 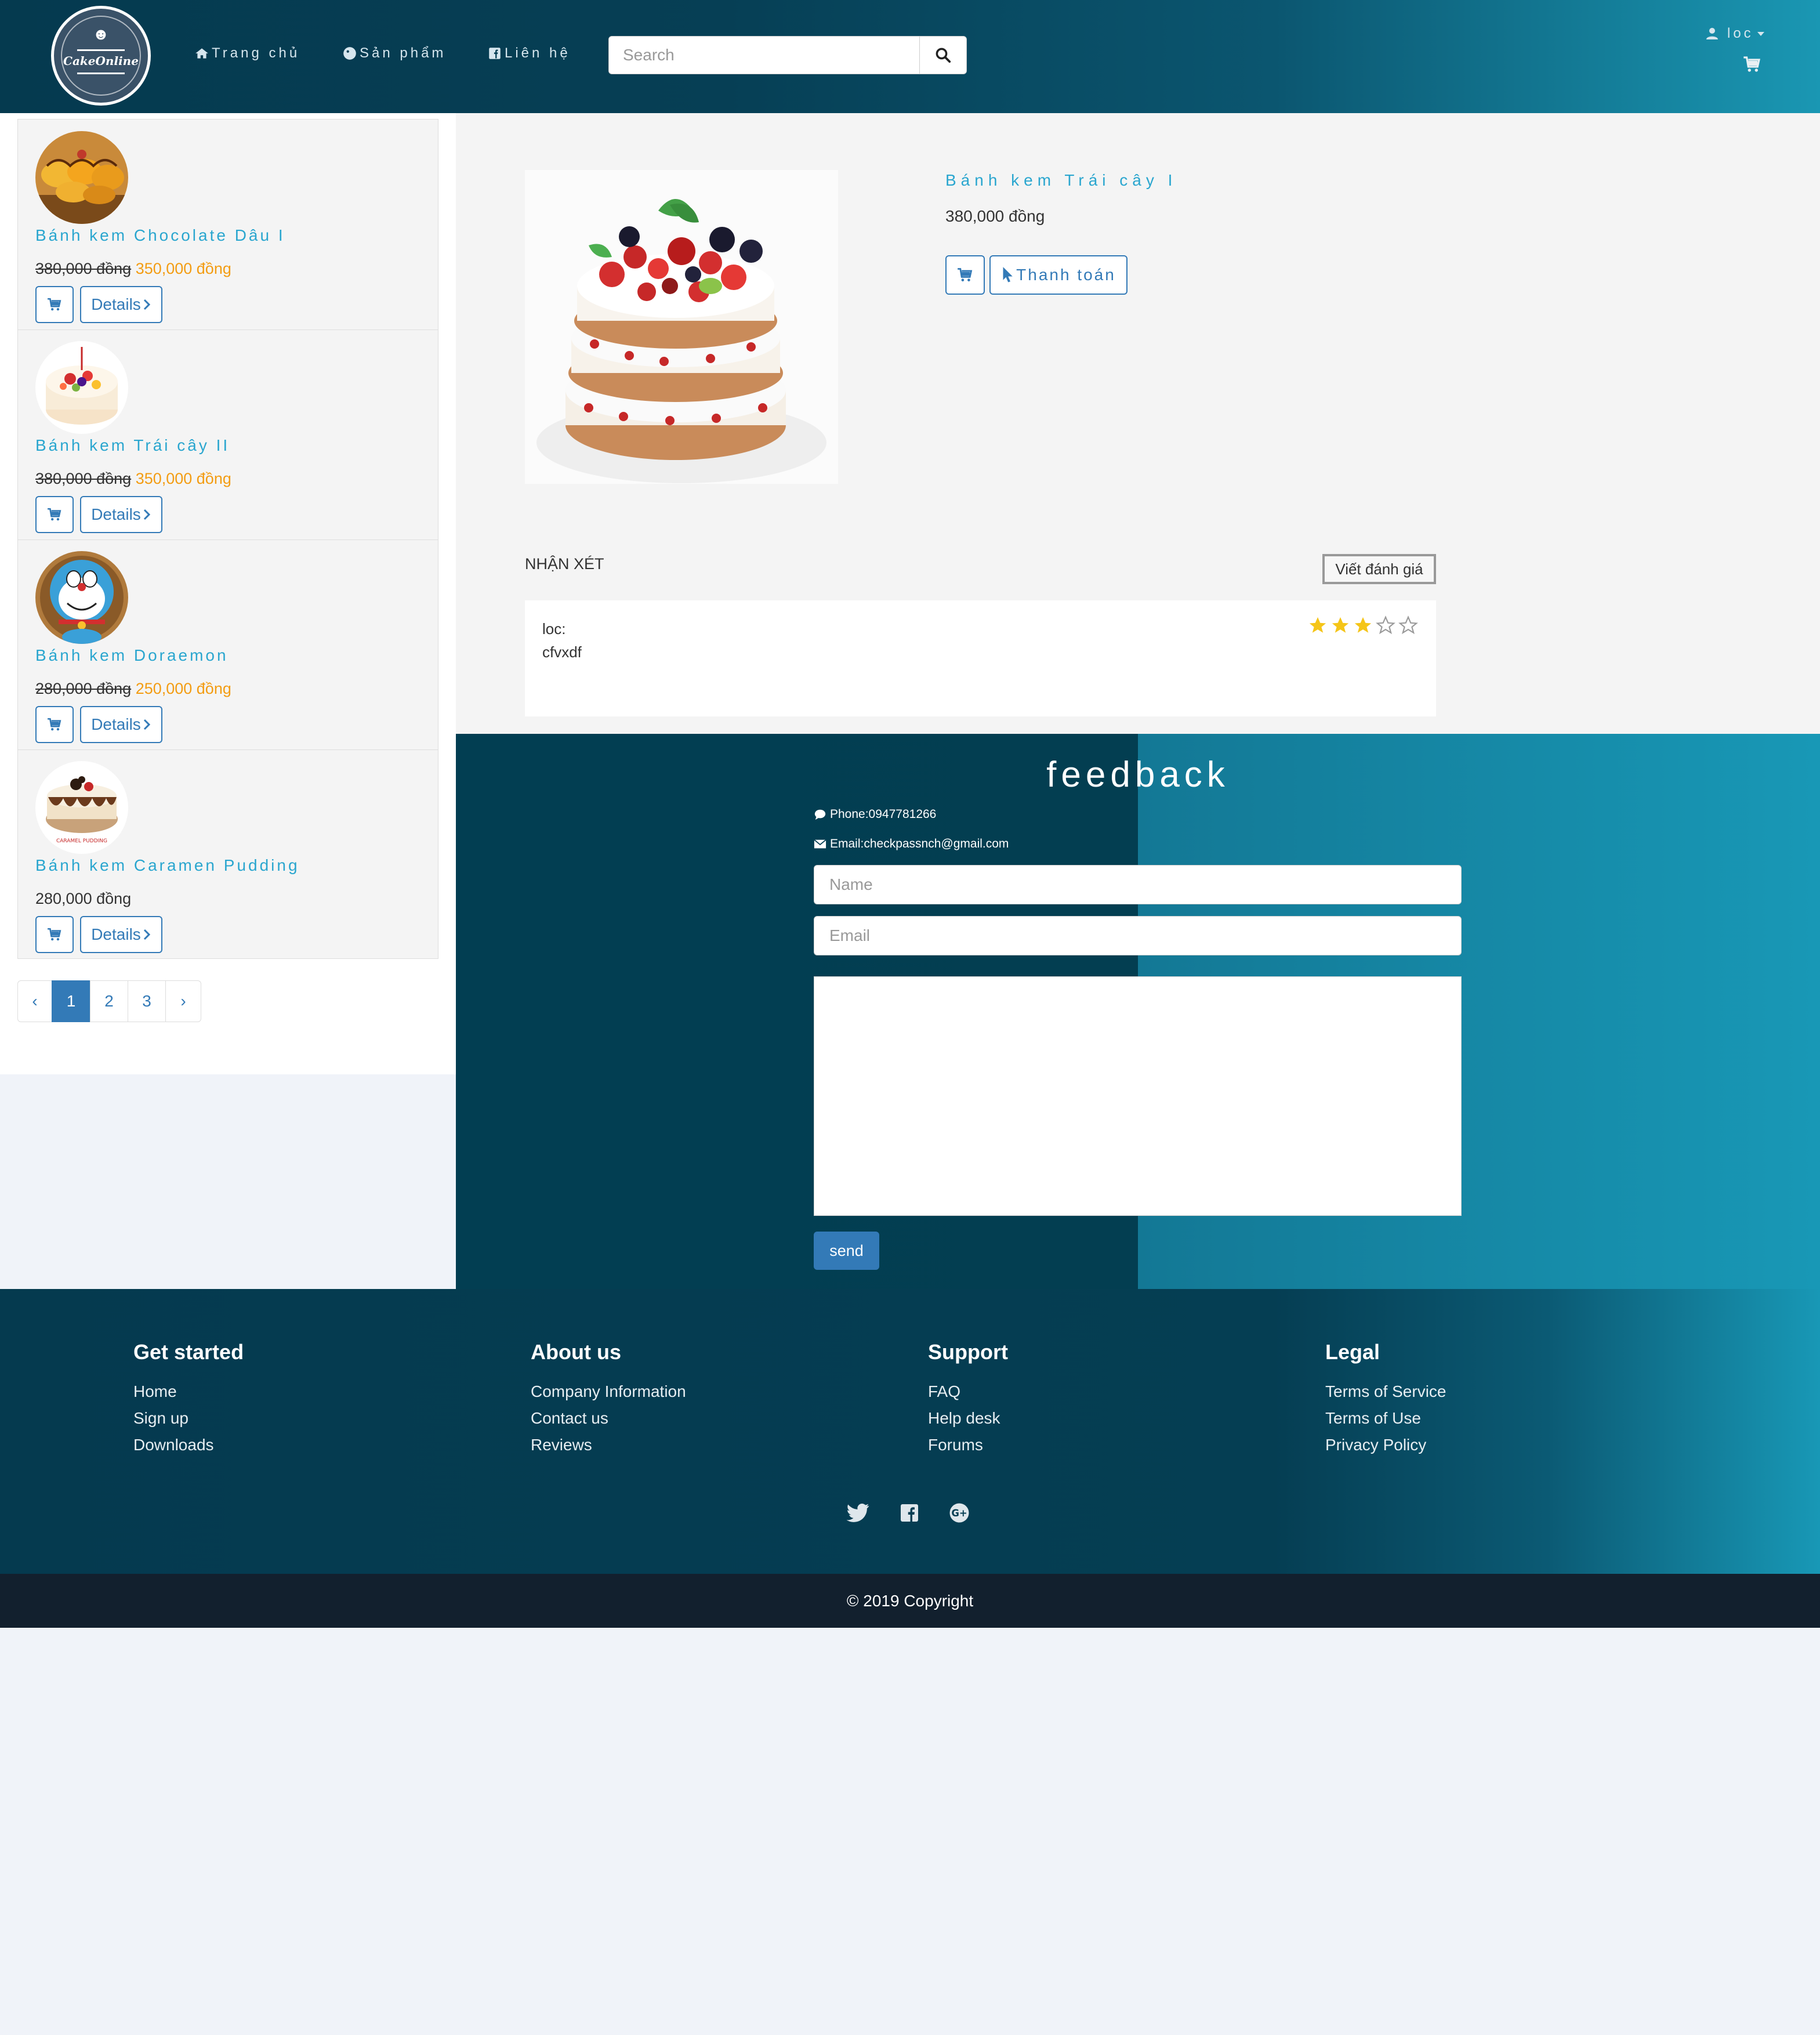 What do you see at coordinates (188, 1392) in the screenshot?
I see `footer-link-home: Home` at bounding box center [188, 1392].